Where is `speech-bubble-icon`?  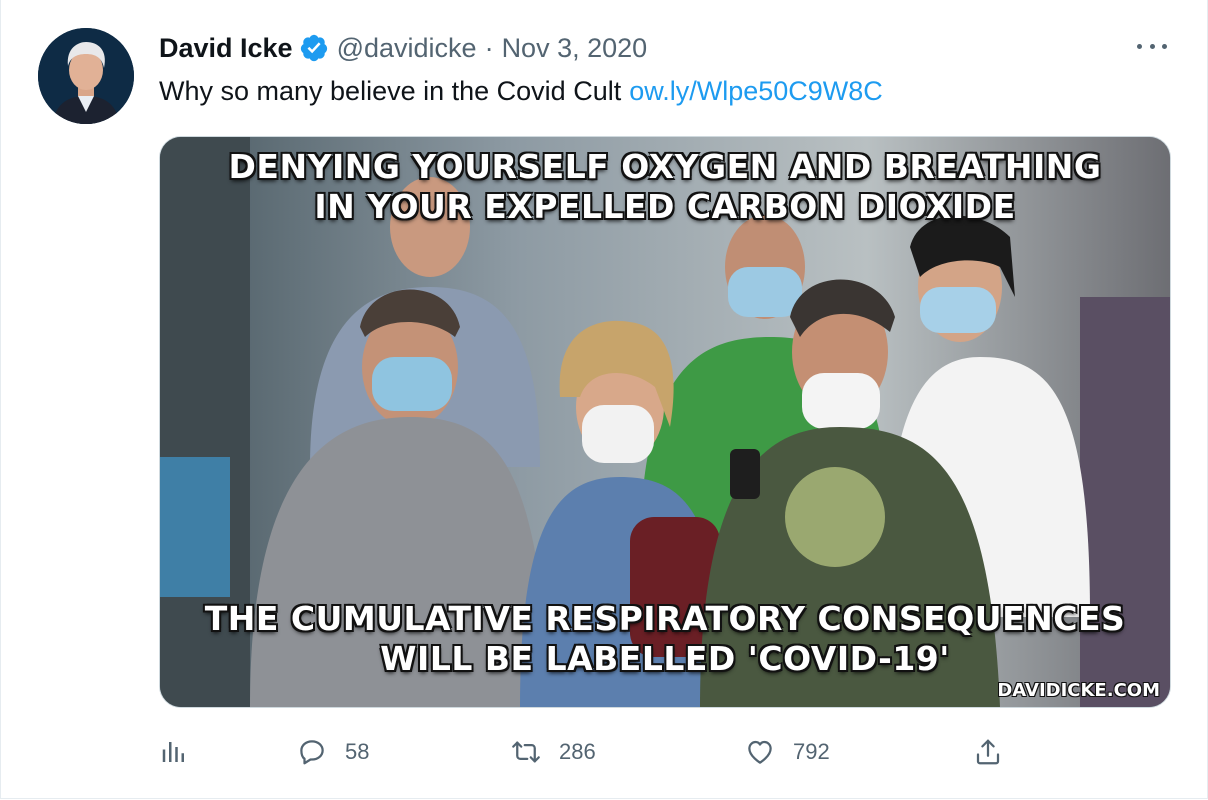
speech-bubble-icon is located at coordinates (312, 752).